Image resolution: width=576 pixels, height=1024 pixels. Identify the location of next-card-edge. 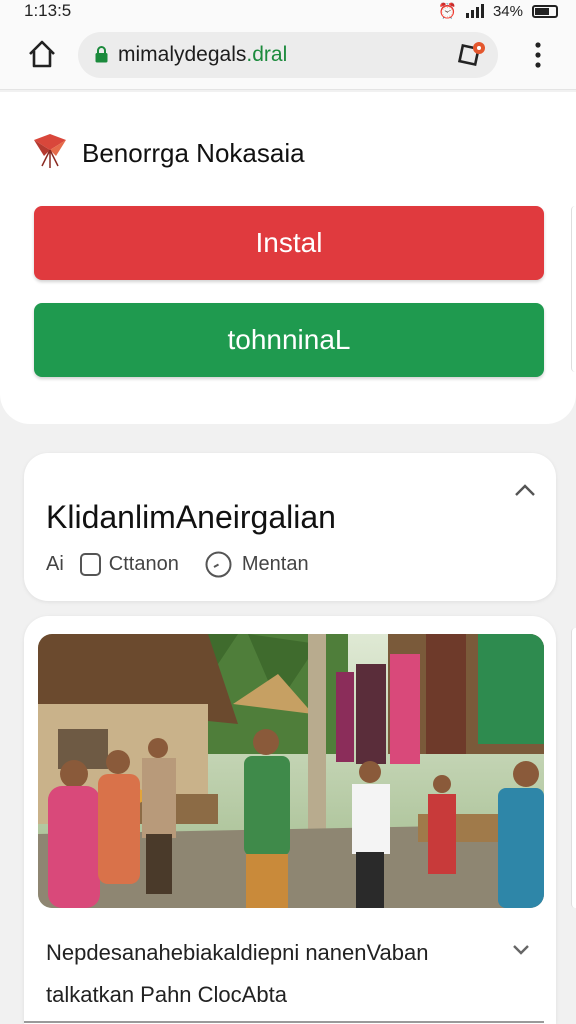
(573, 289).